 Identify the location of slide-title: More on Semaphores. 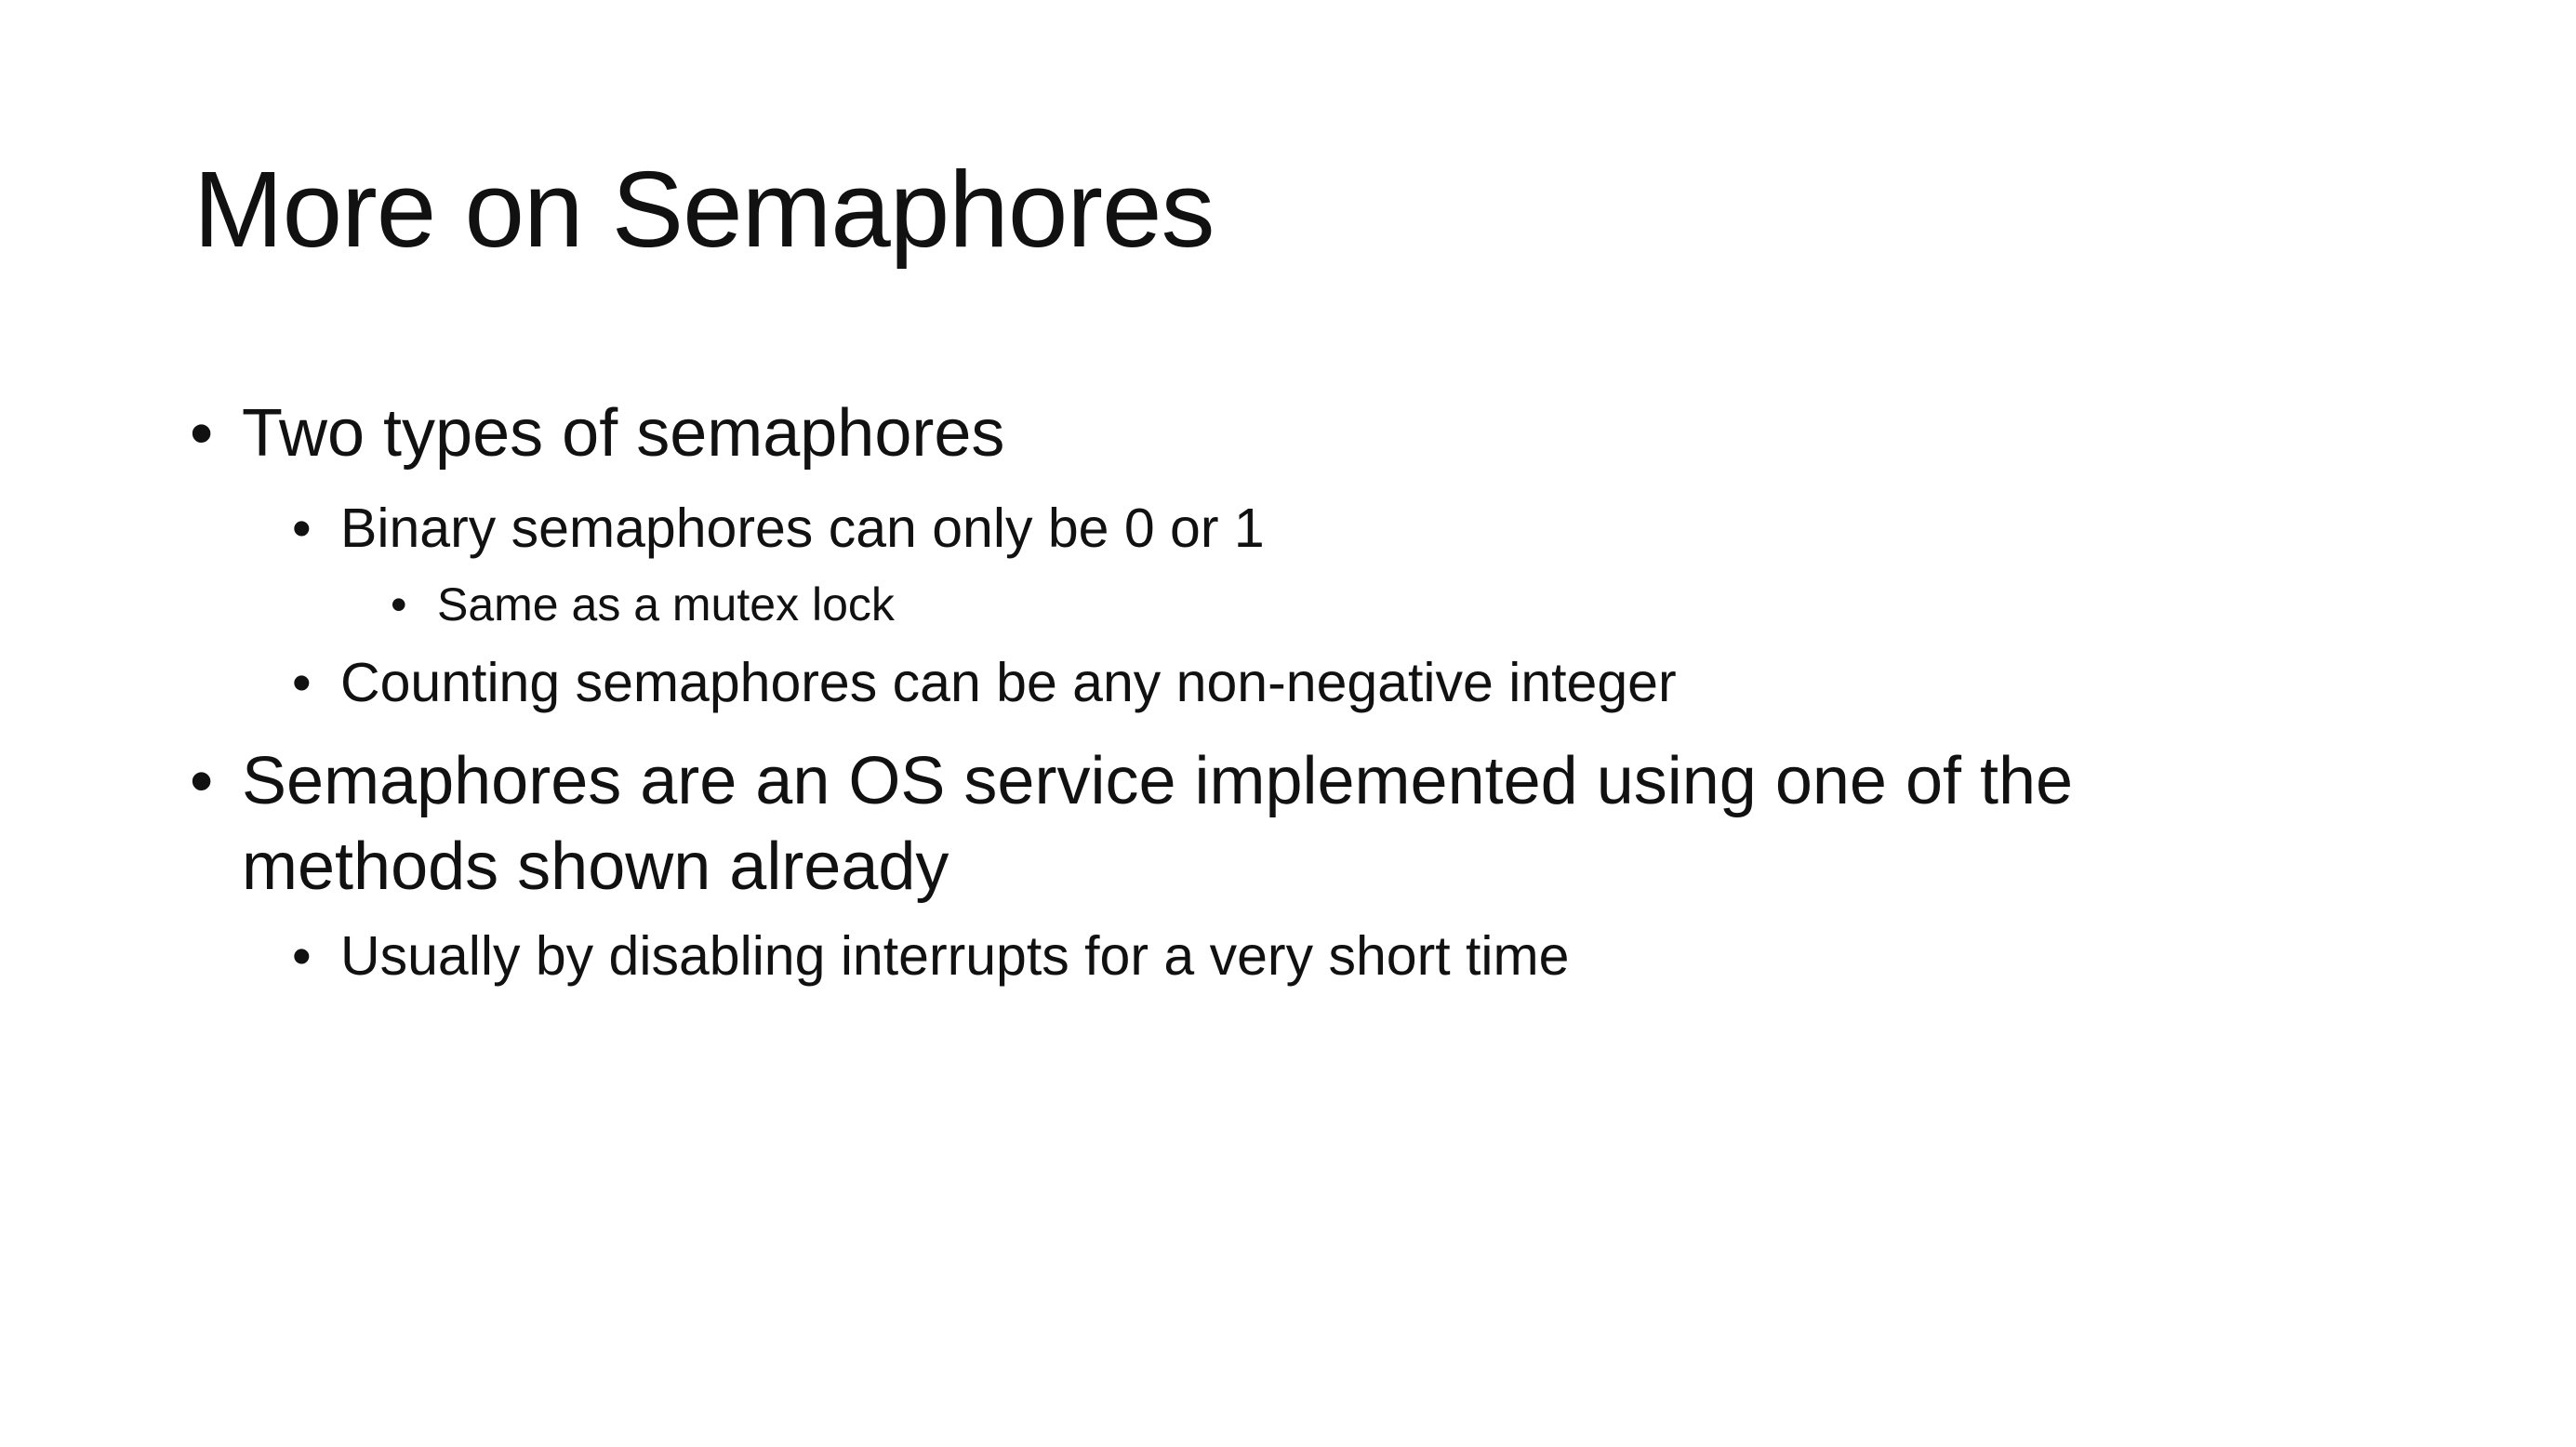
(704, 210).